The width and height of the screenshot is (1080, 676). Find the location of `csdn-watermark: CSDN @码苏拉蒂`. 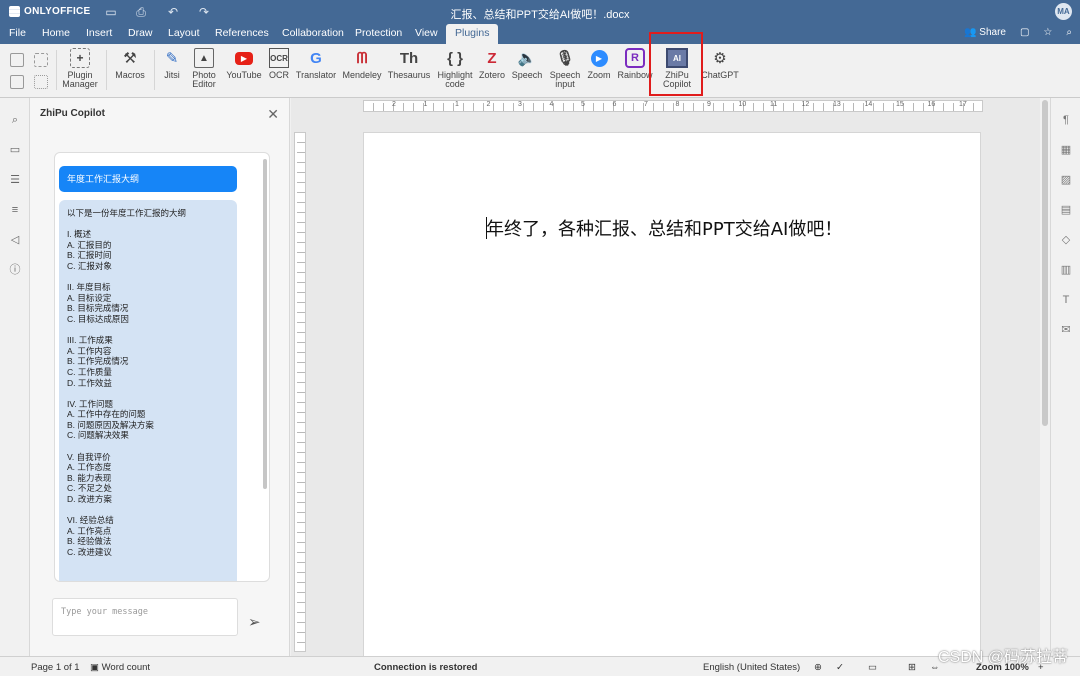

csdn-watermark: CSDN @码苏拉蒂 is located at coordinates (1002, 657).